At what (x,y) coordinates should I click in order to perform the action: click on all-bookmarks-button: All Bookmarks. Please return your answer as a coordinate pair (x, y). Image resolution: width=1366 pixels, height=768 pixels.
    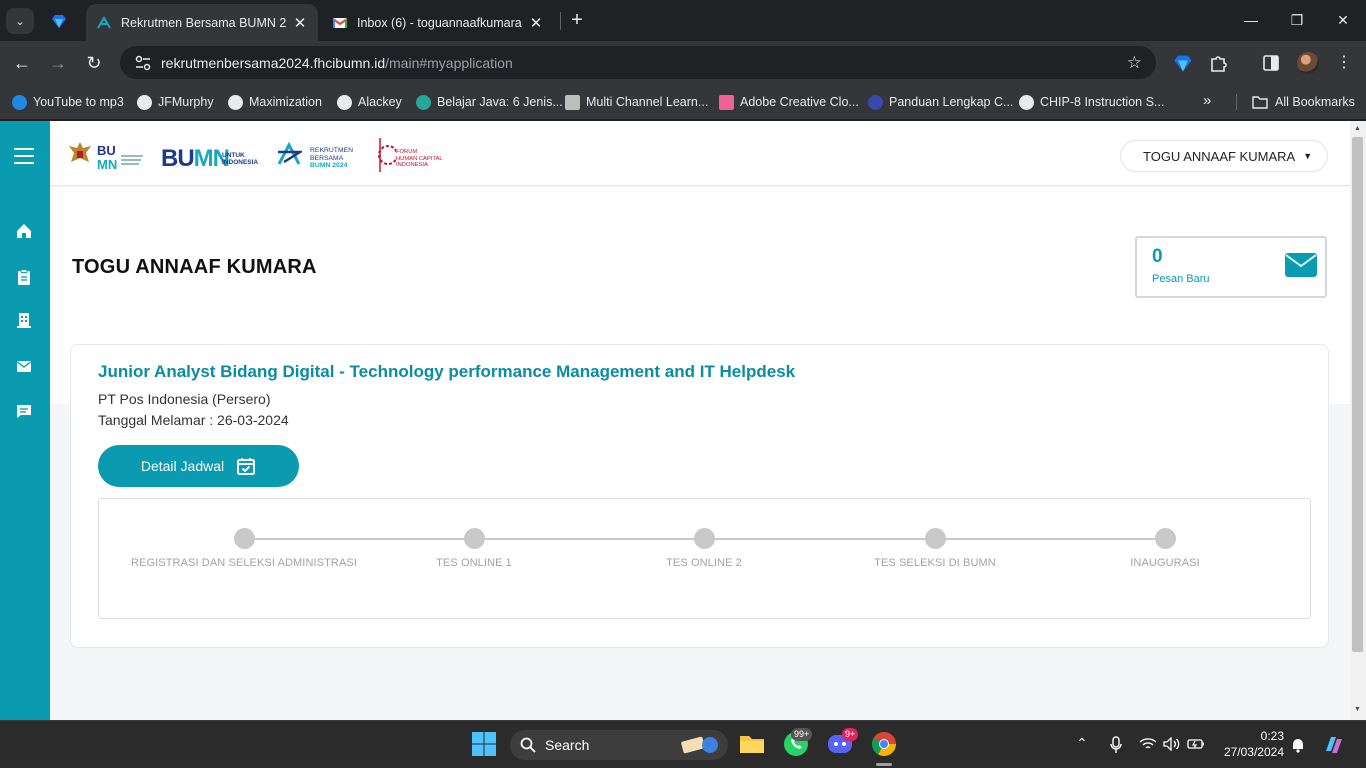
    Looking at the image, I should click on (1303, 102).